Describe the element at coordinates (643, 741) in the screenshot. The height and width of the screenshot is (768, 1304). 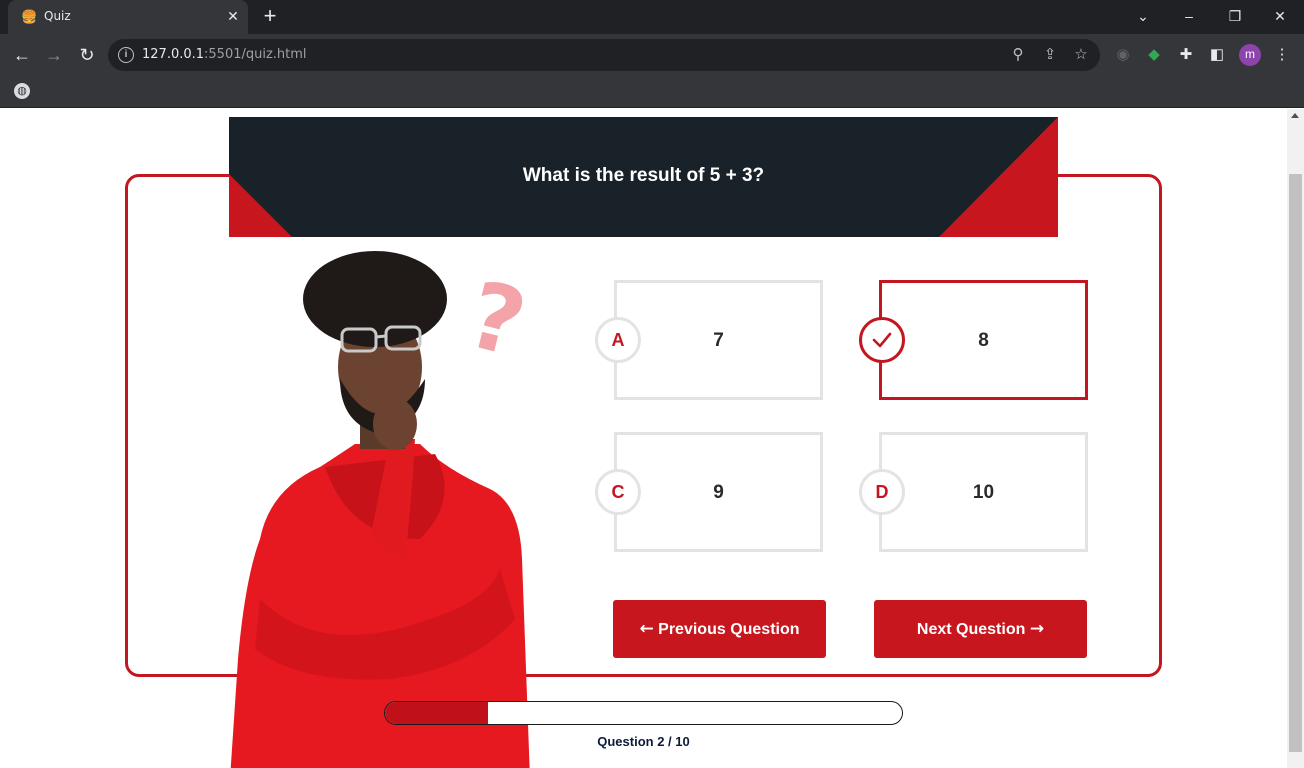
I see `progress-label: Question 2 / 10` at that location.